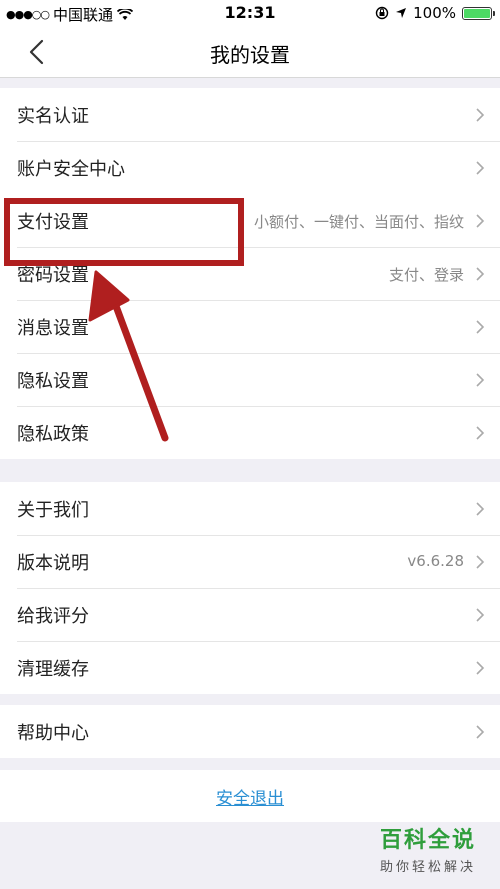 Image resolution: width=500 pixels, height=889 pixels. What do you see at coordinates (71, 169) in the screenshot?
I see `settings-row-label: 账户安全中心` at bounding box center [71, 169].